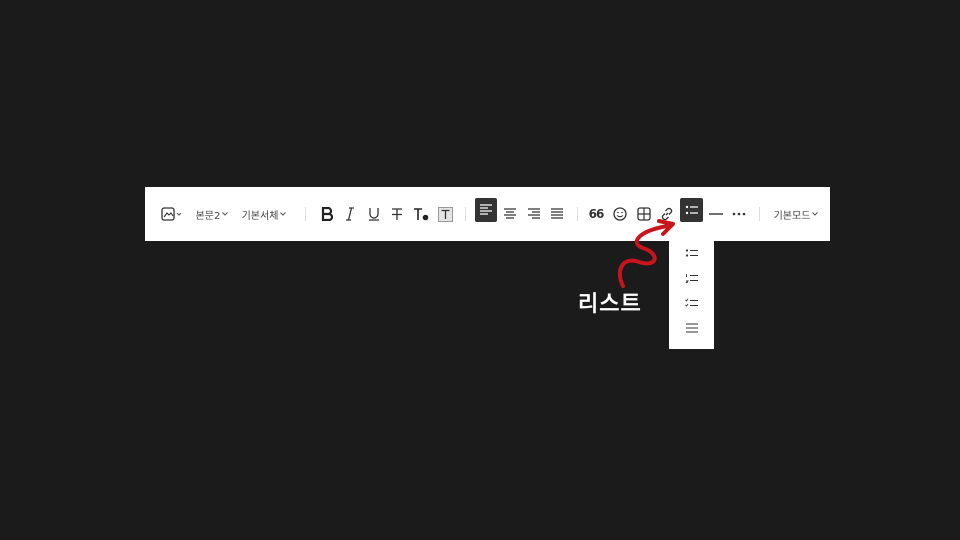 The image size is (960, 540). Describe the element at coordinates (792, 216) in the screenshot. I see `mode-label: 기본모드` at that location.